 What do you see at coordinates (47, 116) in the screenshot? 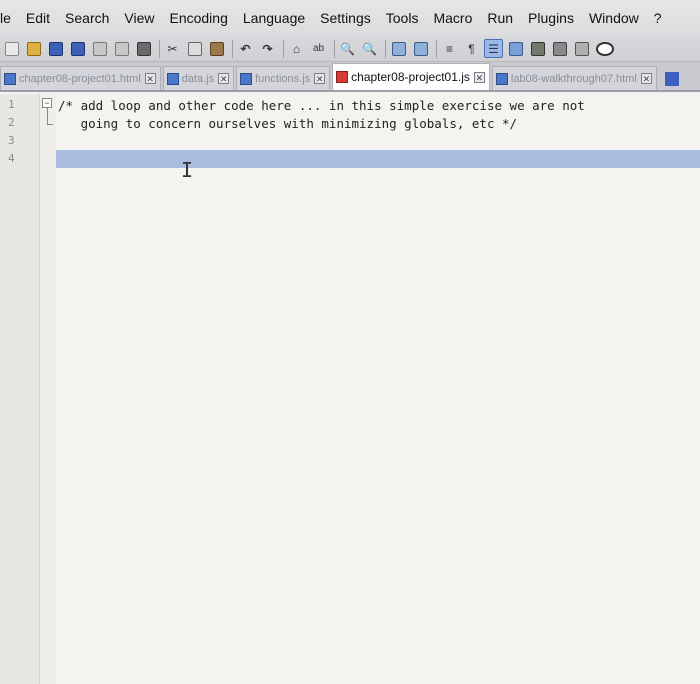
I see `fold-line` at bounding box center [47, 116].